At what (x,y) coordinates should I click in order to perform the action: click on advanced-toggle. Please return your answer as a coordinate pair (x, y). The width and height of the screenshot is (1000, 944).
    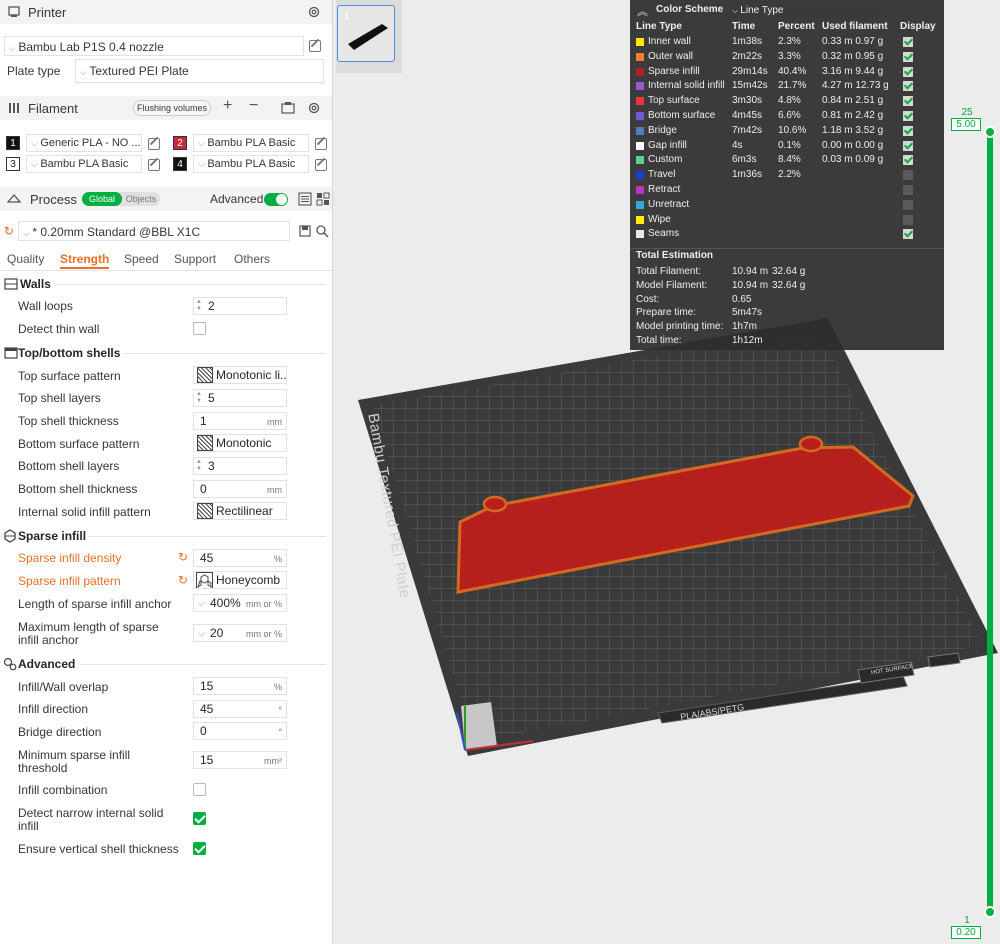
    Looking at the image, I should click on (276, 199).